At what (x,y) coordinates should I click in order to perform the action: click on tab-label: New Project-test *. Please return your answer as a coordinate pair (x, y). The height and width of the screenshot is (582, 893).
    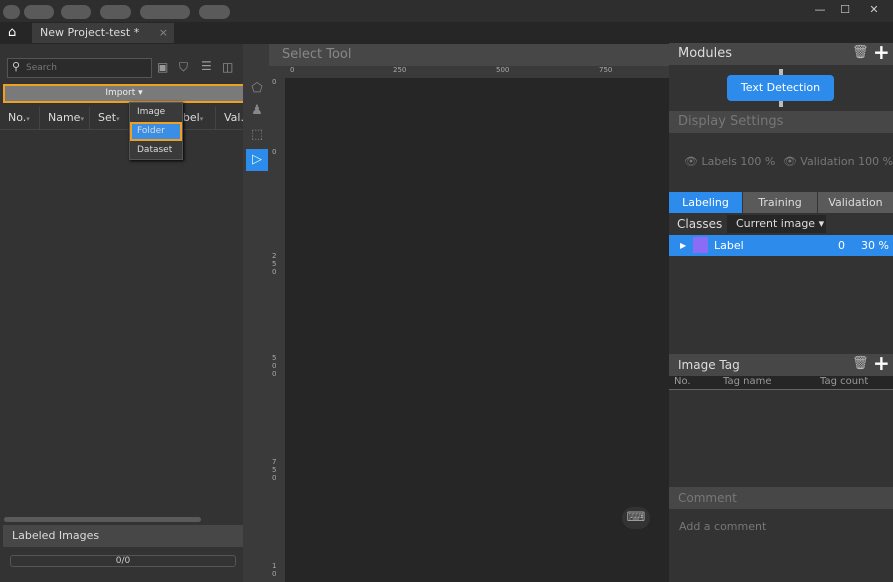
    Looking at the image, I should click on (90, 32).